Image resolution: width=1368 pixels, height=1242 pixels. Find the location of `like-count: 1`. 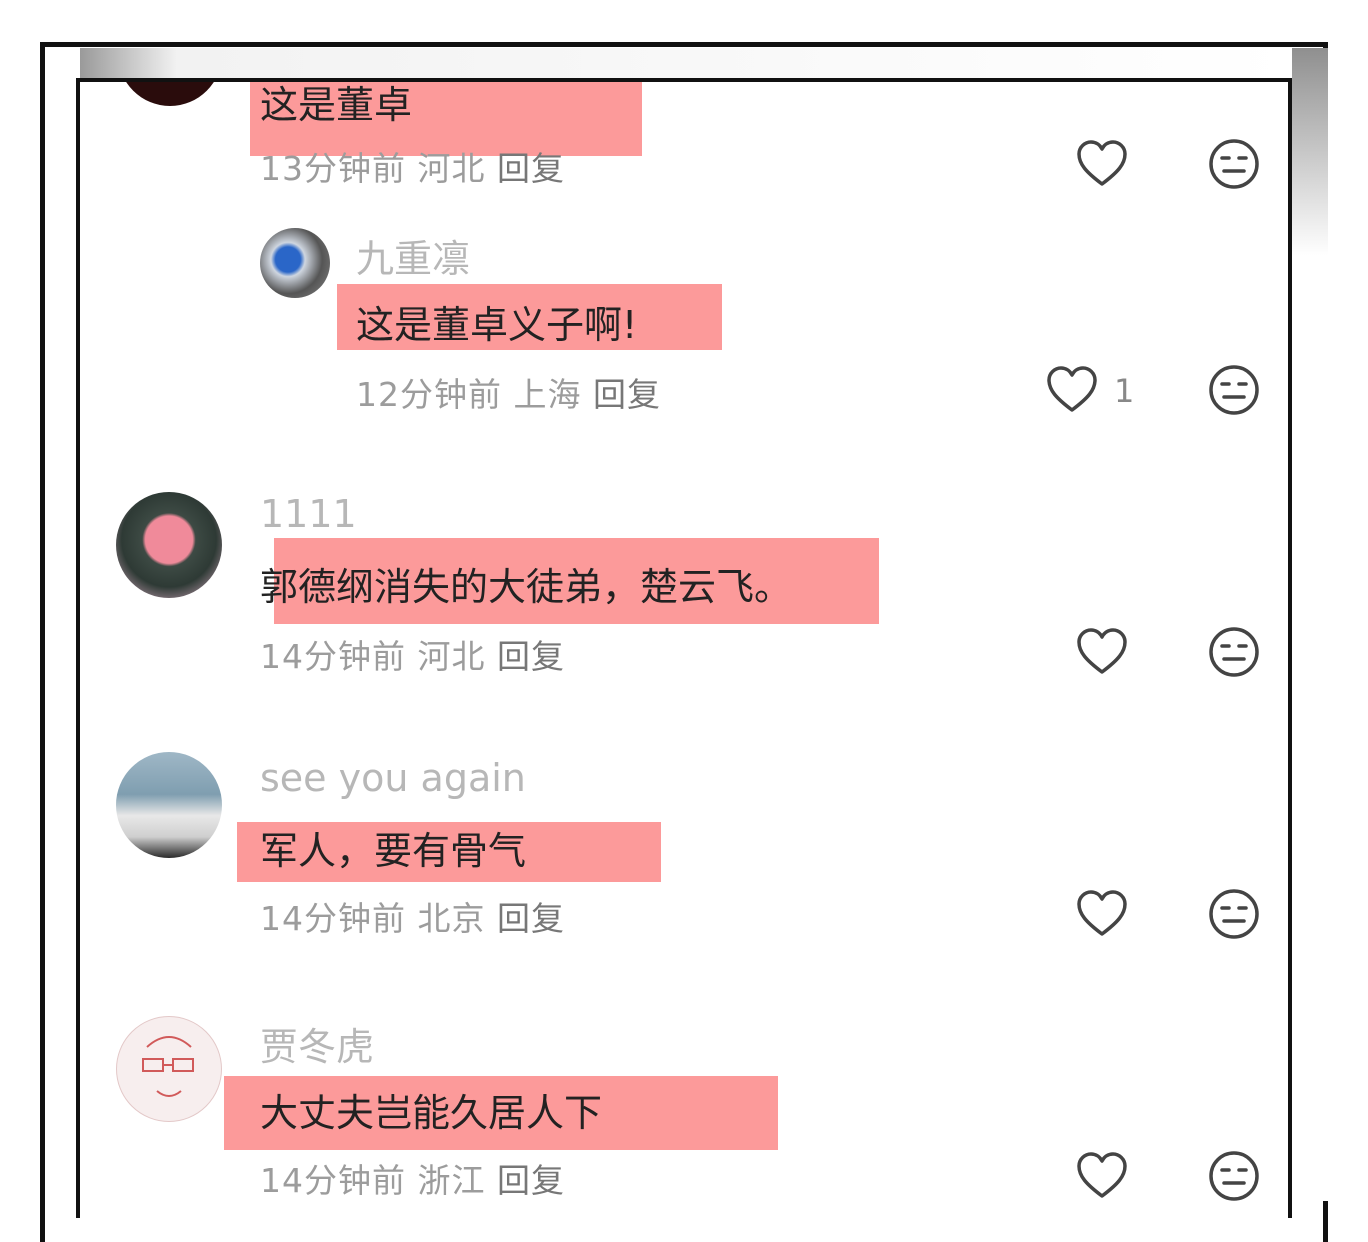

like-count: 1 is located at coordinates (1124, 391).